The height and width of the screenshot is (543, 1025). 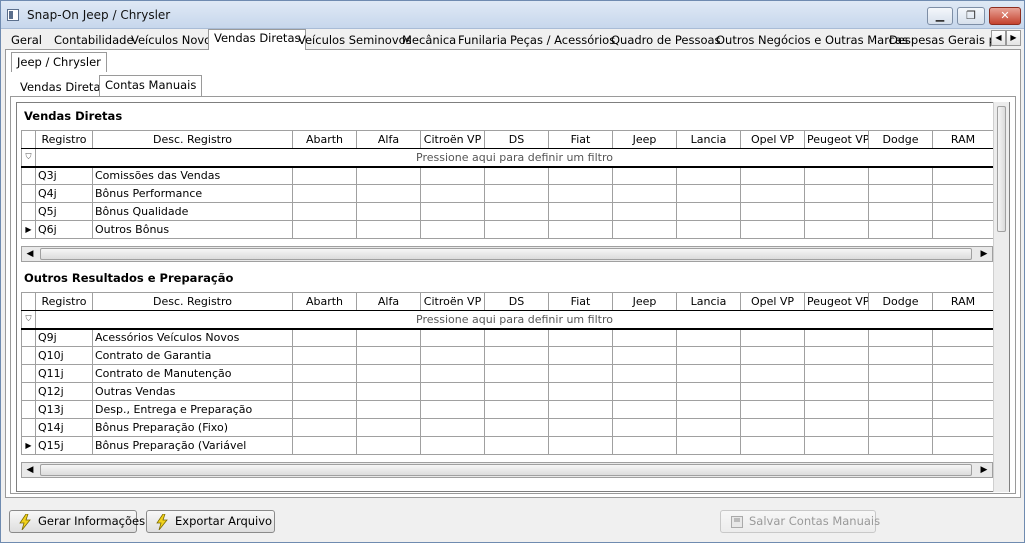 What do you see at coordinates (940, 16) in the screenshot?
I see `minimize-button: ▁` at bounding box center [940, 16].